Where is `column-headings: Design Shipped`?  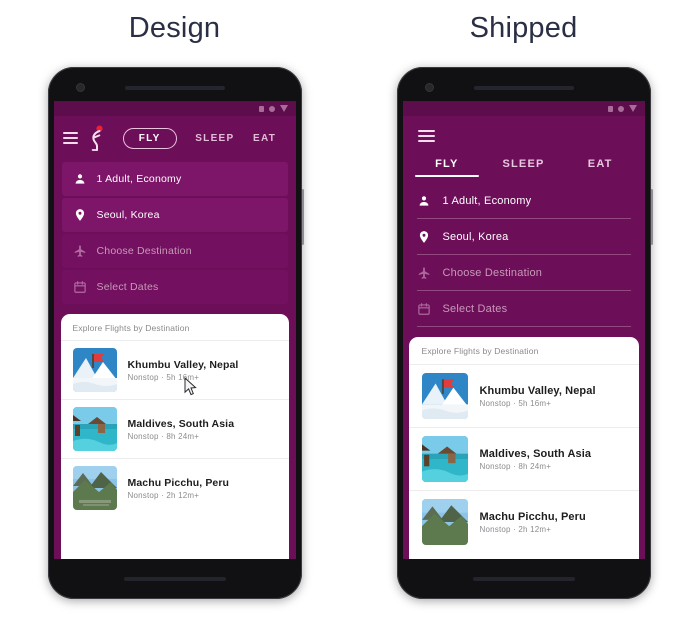 column-headings: Design Shipped is located at coordinates (349, 24).